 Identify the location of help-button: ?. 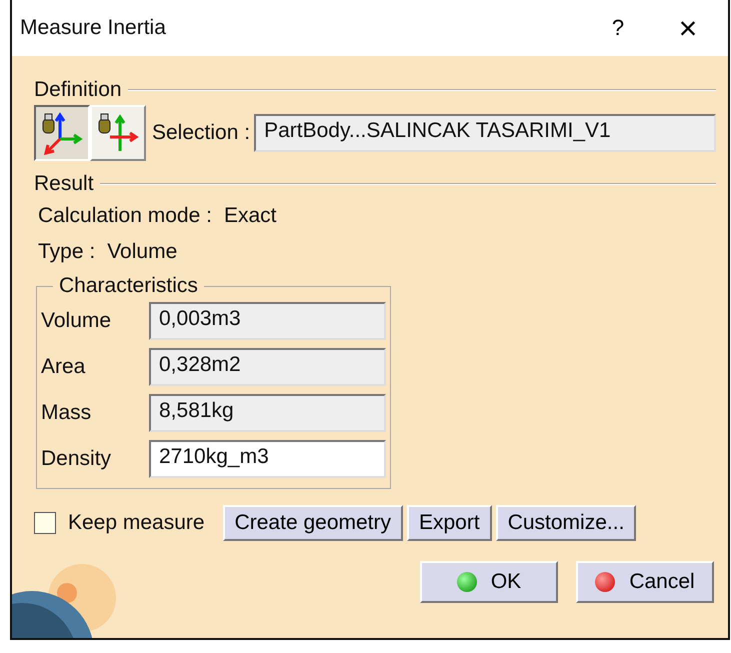
(618, 28).